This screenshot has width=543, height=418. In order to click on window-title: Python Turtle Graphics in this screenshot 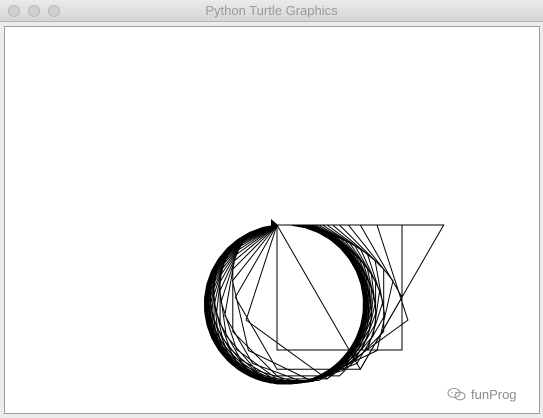, I will do `click(271, 10)`.